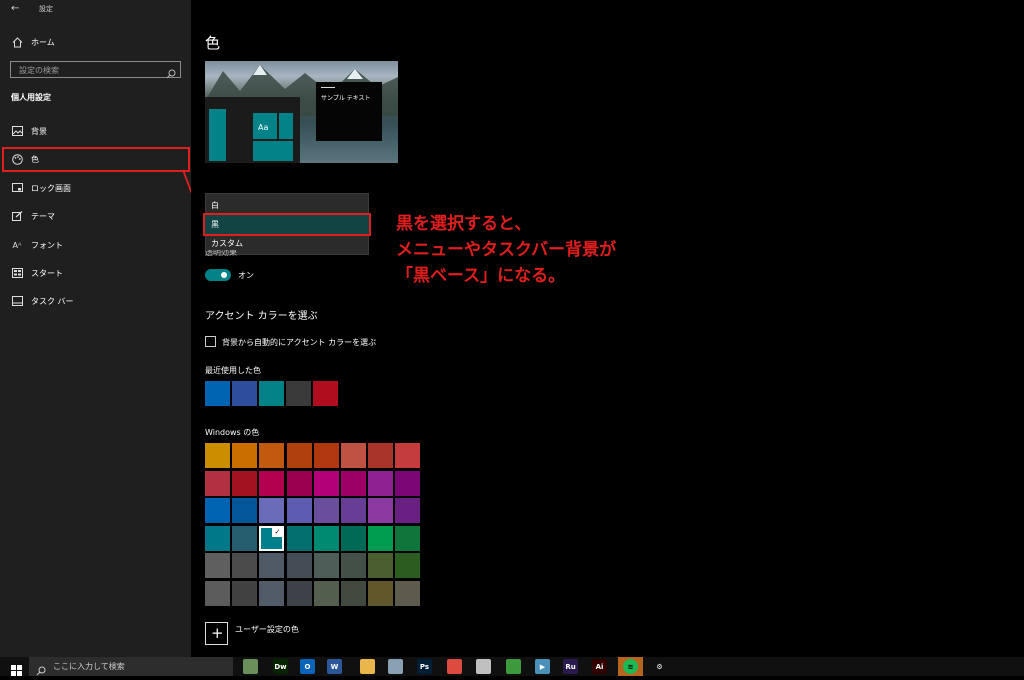  Describe the element at coordinates (216, 633) in the screenshot. I see `add-custom-color-button: +` at that location.